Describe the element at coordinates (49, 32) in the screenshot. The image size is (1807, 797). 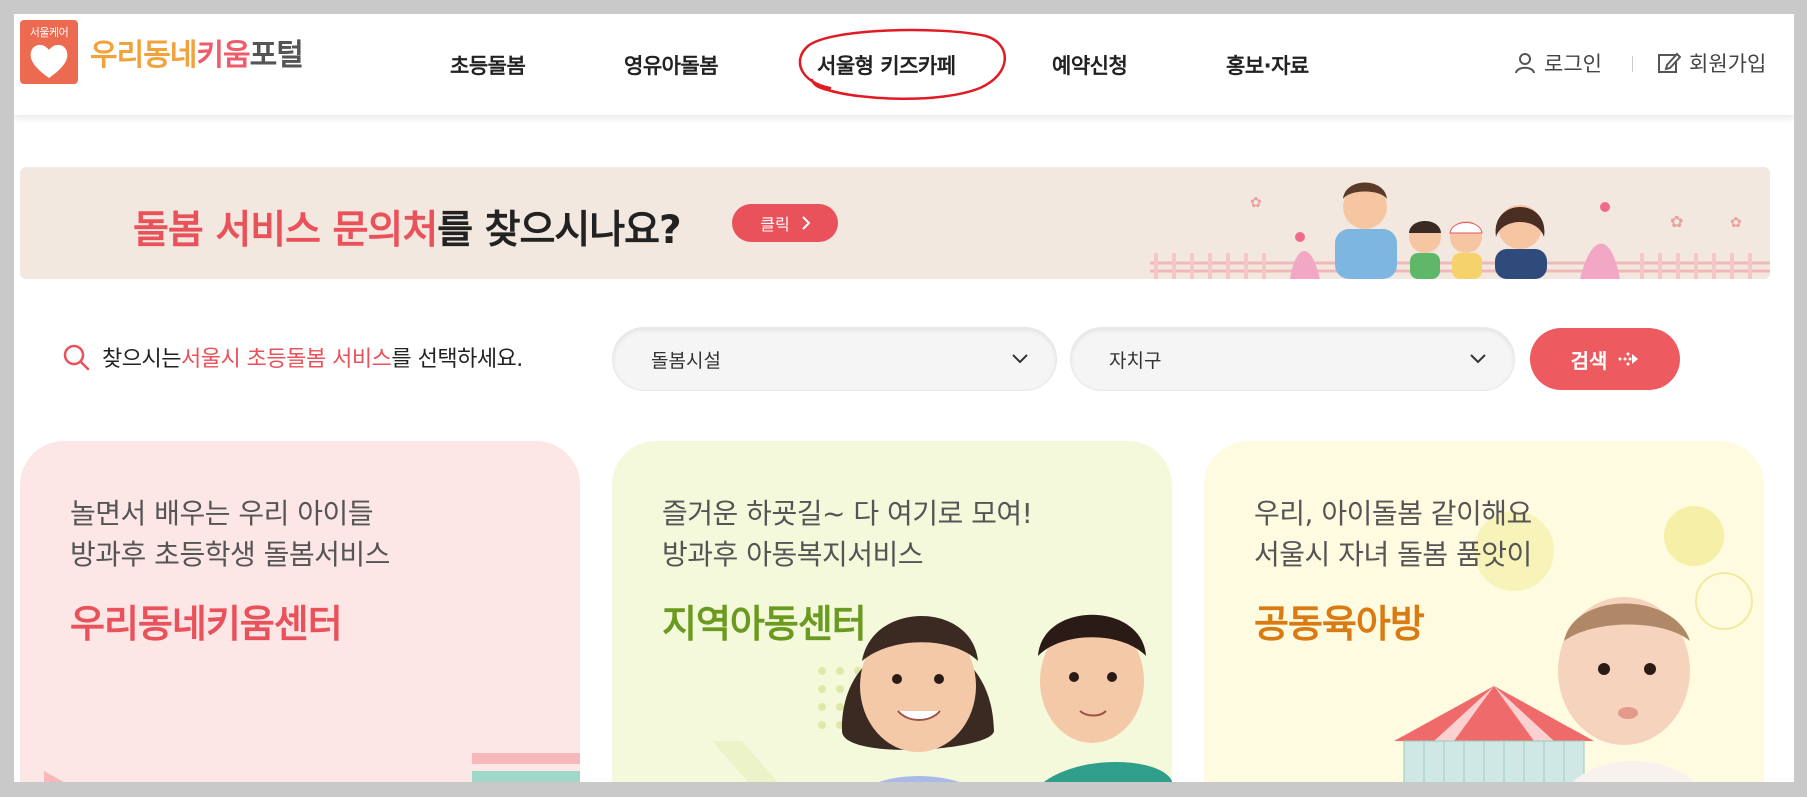
I see `logo-badge-text: 서울케어` at that location.